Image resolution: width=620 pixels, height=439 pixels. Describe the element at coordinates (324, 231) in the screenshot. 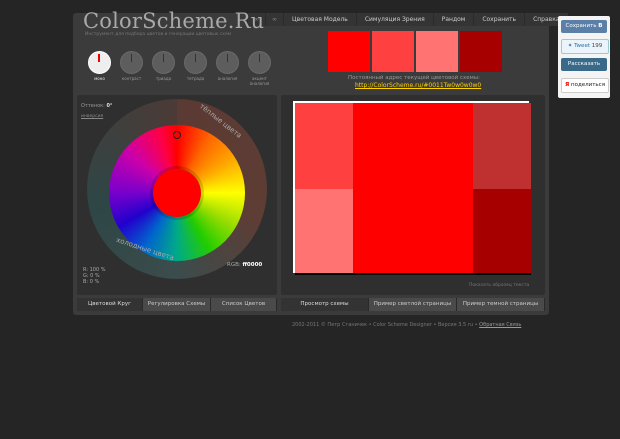

I see `preview-block-lighter` at that location.